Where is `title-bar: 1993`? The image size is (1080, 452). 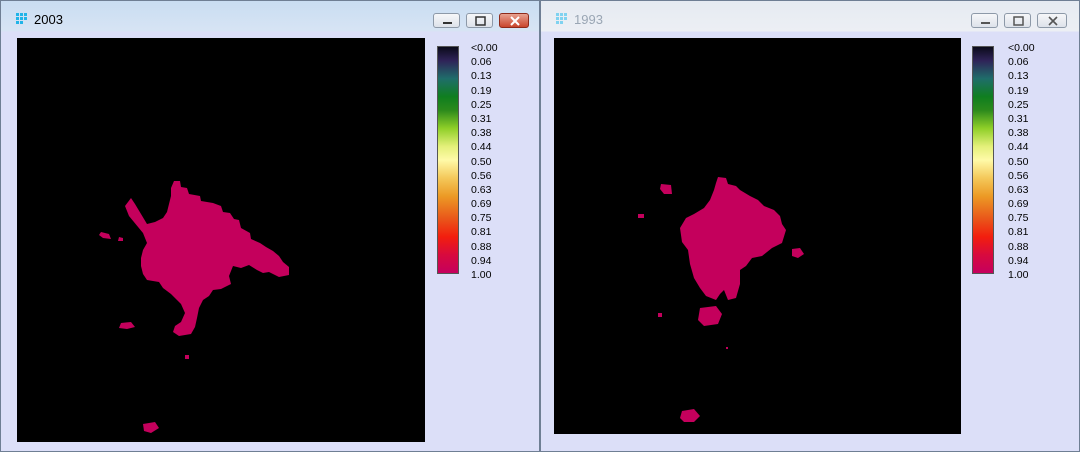
title-bar: 1993 is located at coordinates (810, 18).